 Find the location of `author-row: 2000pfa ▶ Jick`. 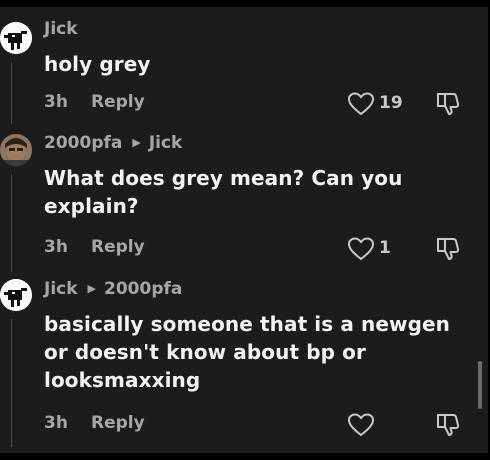

author-row: 2000pfa ▶ Jick is located at coordinates (113, 143).